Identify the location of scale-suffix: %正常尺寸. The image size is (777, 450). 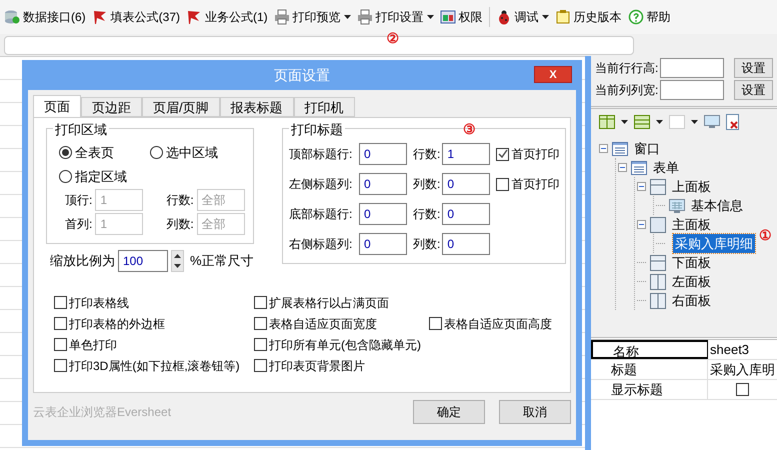
(222, 261).